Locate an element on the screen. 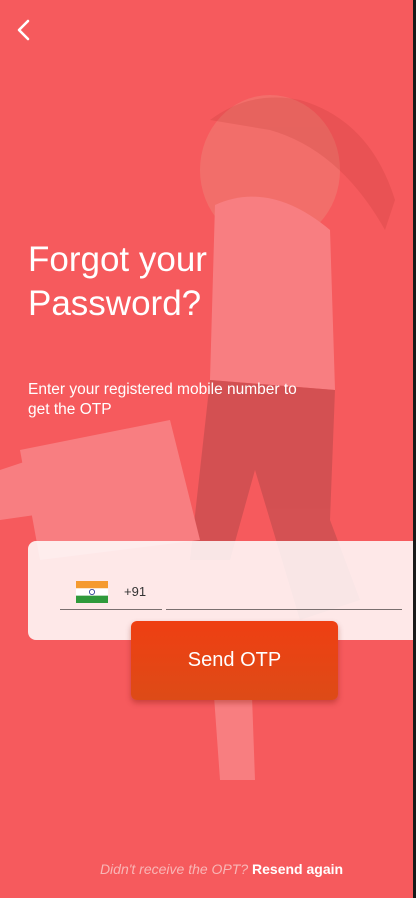 The height and width of the screenshot is (898, 416). india-flag-icon is located at coordinates (92, 592).